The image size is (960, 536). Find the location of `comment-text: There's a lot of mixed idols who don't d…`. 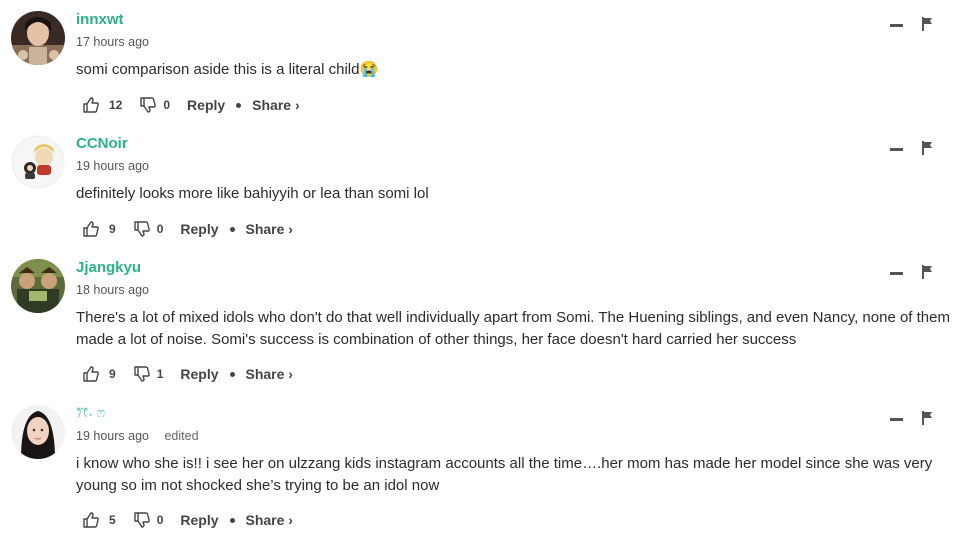

comment-text: There's a lot of mixed idols who don't d… is located at coordinates (513, 328).